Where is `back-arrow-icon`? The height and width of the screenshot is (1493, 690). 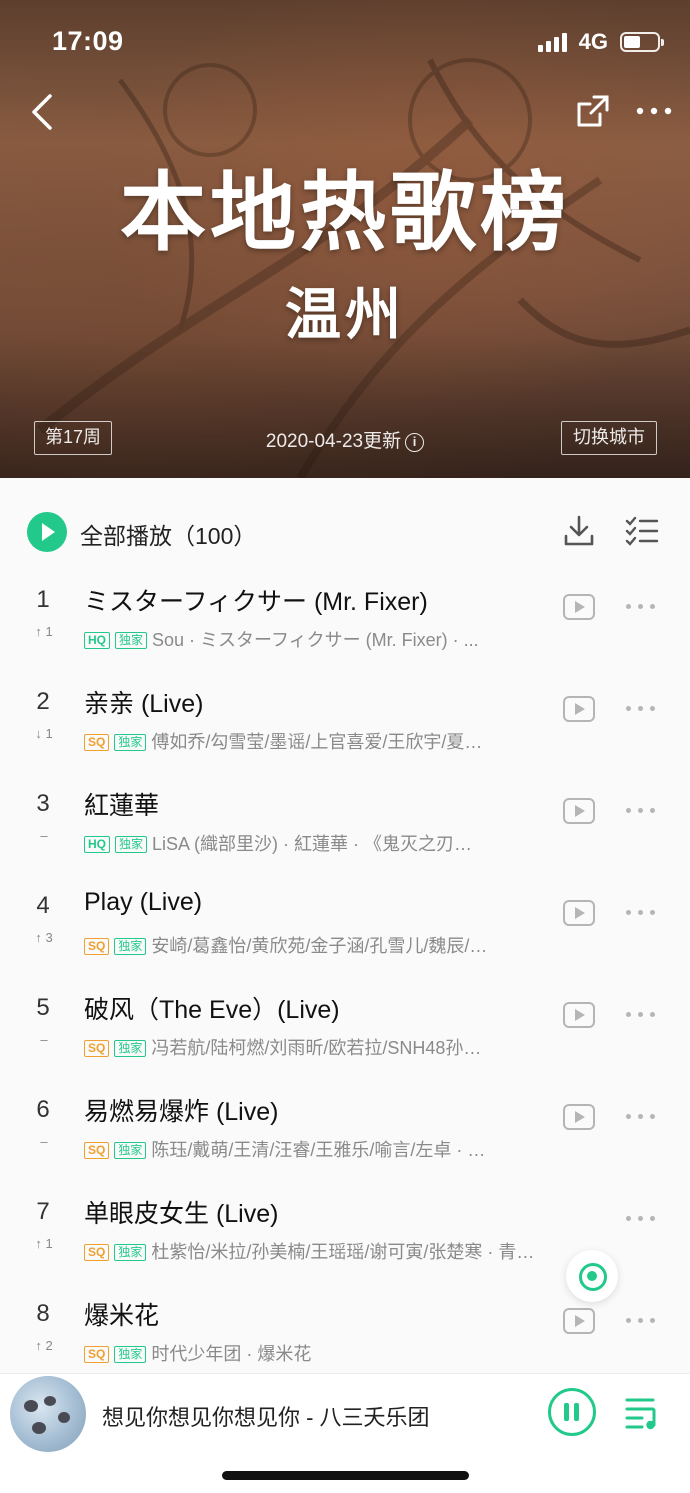 back-arrow-icon is located at coordinates (42, 112).